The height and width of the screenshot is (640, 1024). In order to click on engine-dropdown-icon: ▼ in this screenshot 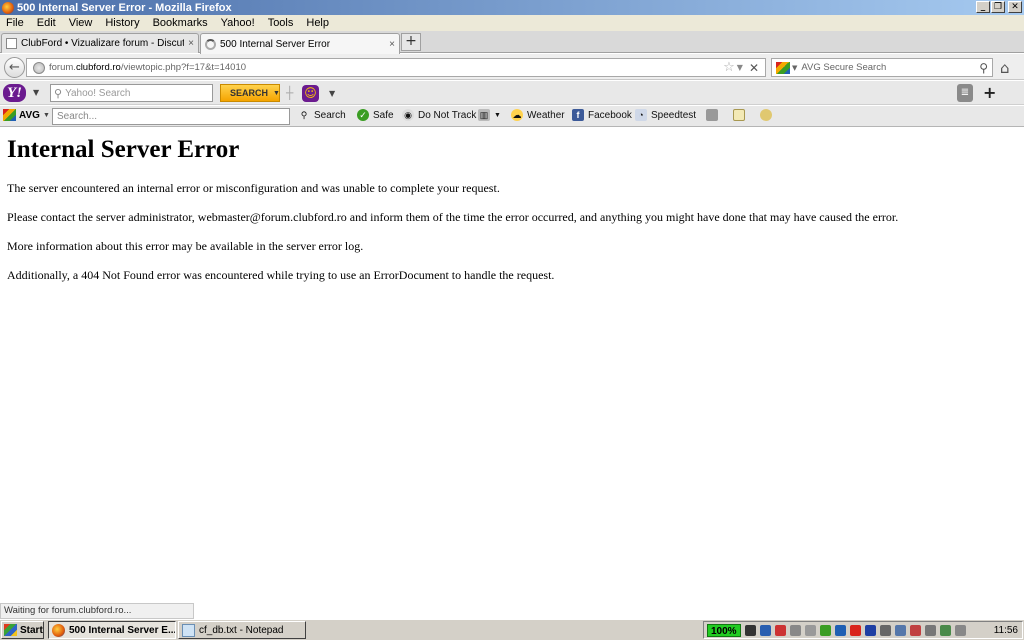, I will do `click(794, 68)`.